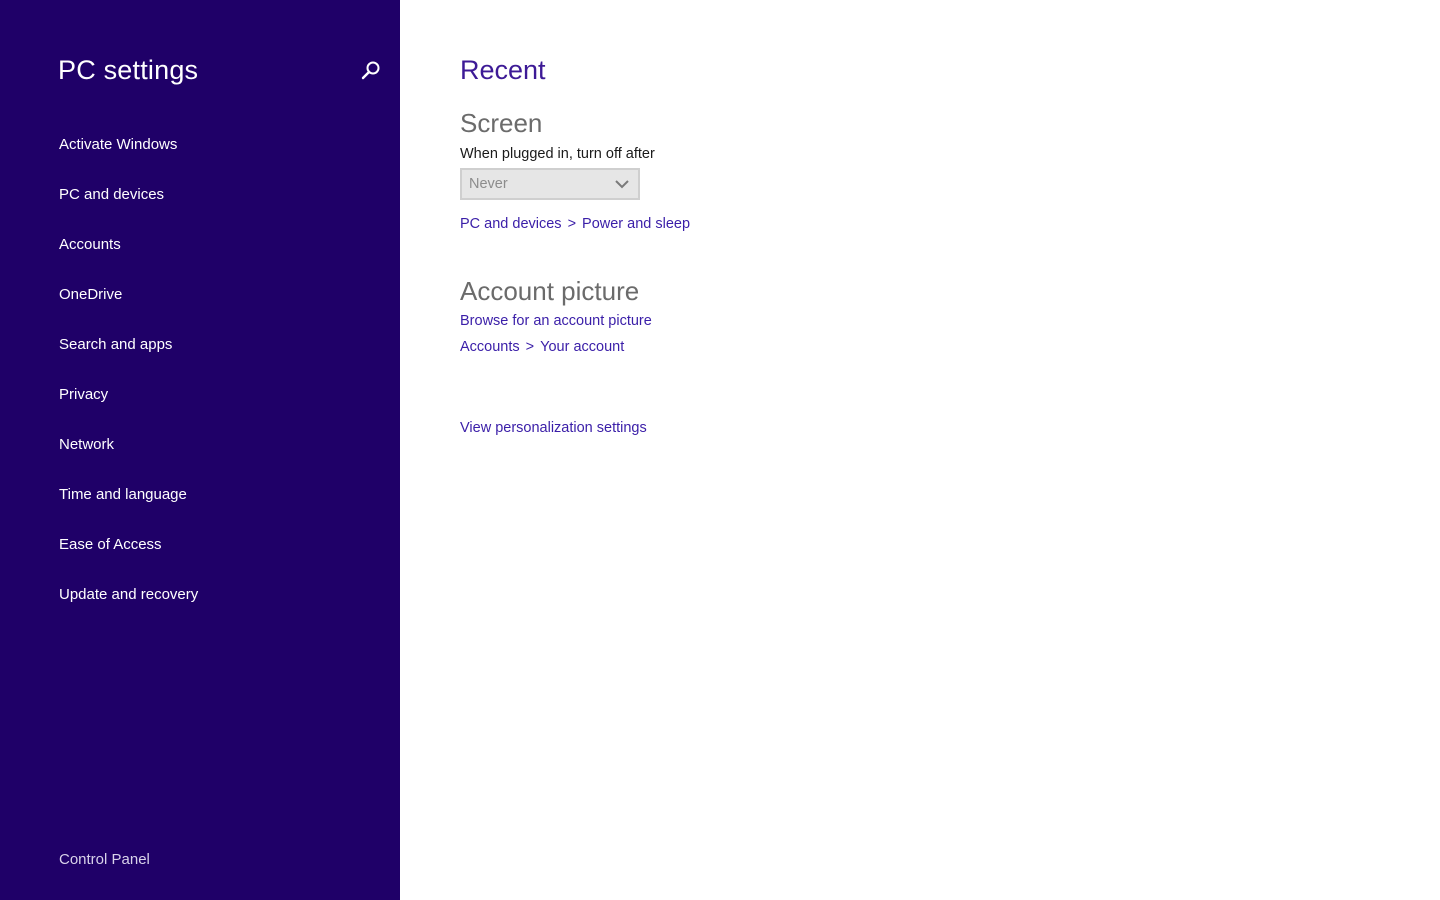  What do you see at coordinates (200, 245) in the screenshot?
I see `nav-item-accounts: Accounts` at bounding box center [200, 245].